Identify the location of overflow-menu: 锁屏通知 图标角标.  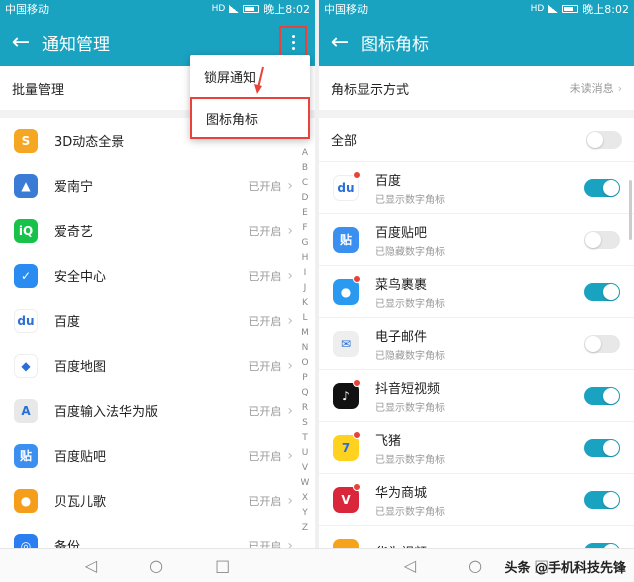
(250, 97).